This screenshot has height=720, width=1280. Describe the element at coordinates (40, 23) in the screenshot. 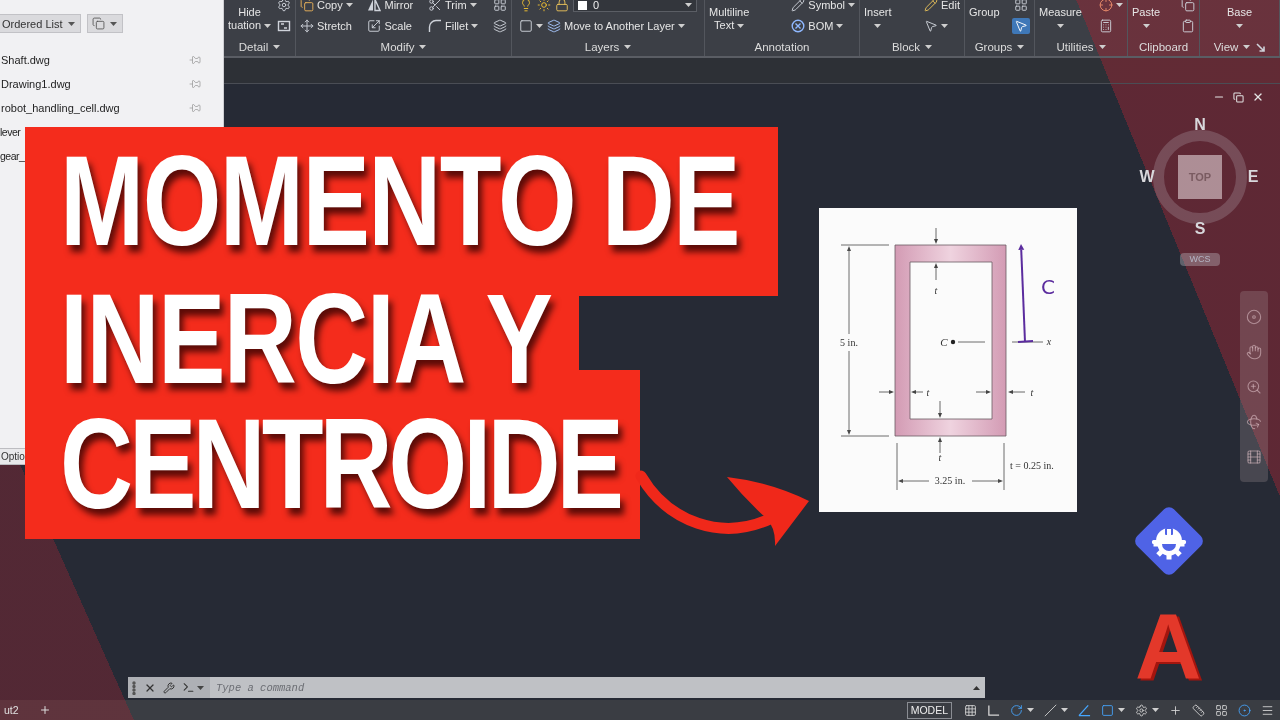

I see `sort-dropdown: Ordered List` at that location.